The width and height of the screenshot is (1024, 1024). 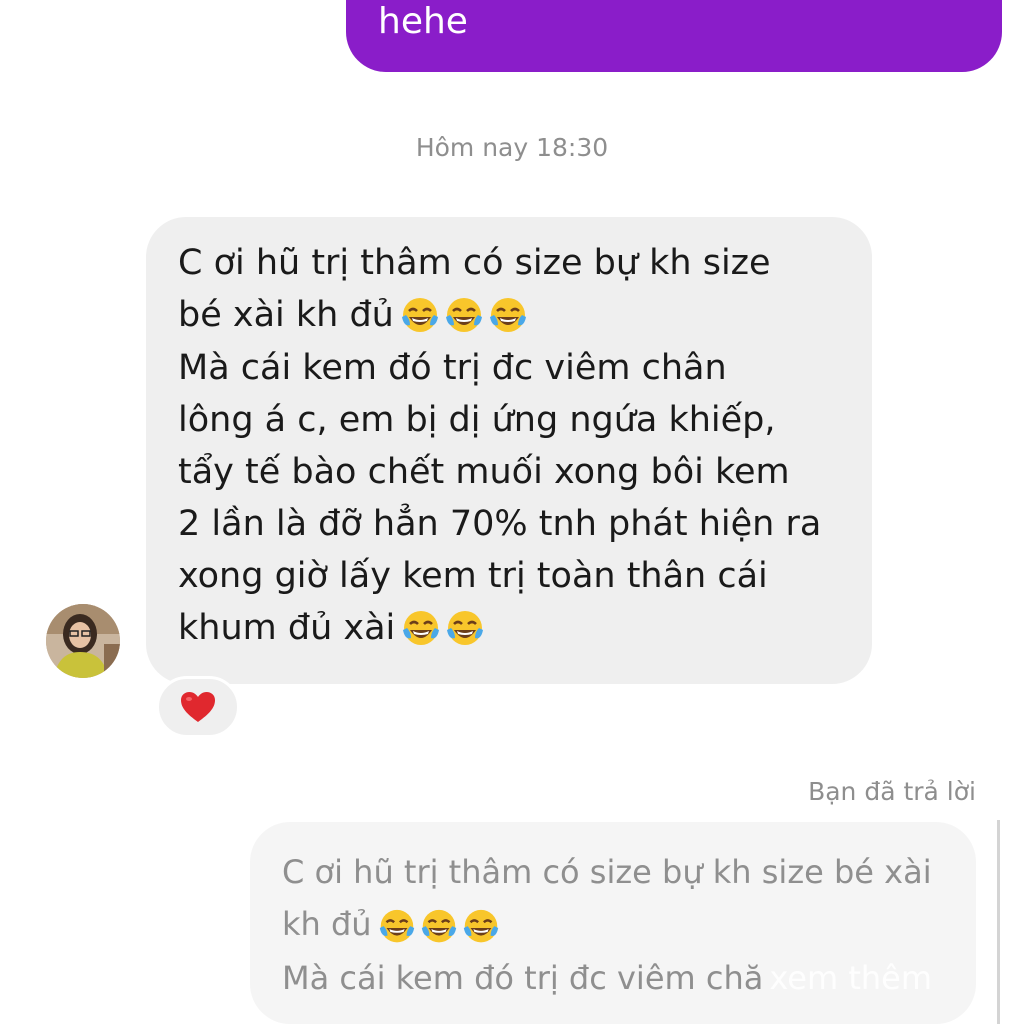 I want to click on message-line: khum đủ xài, so click(x=287, y=628).